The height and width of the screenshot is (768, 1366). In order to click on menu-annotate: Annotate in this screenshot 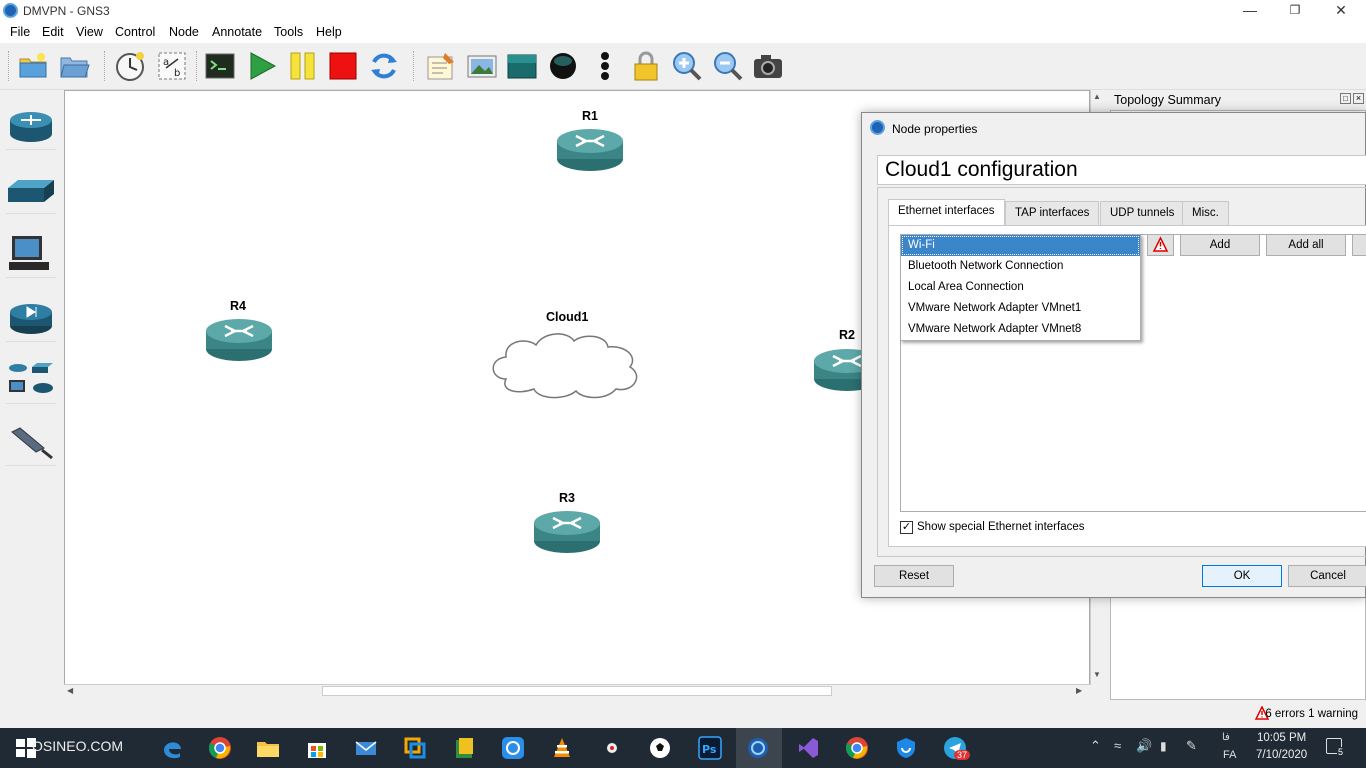, I will do `click(237, 32)`.